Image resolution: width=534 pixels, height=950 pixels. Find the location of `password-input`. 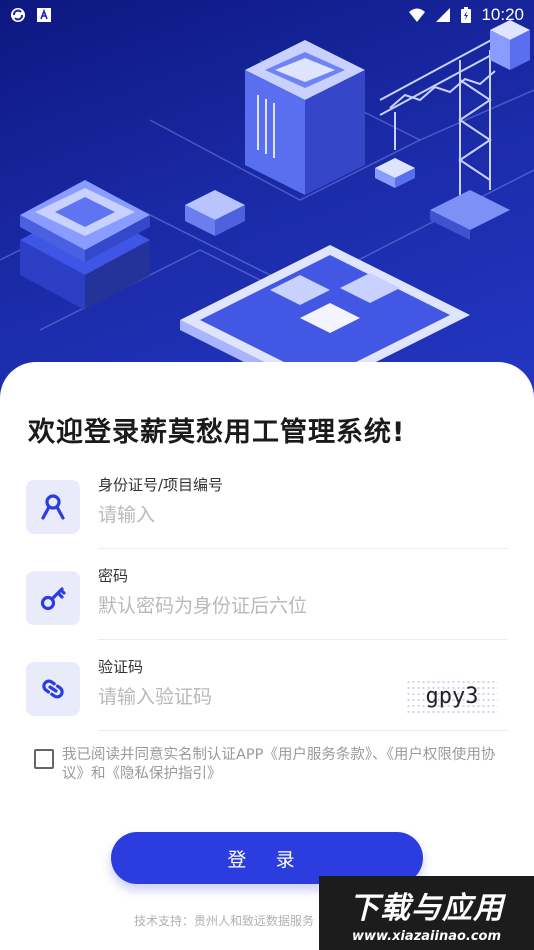

password-input is located at coordinates (303, 606).